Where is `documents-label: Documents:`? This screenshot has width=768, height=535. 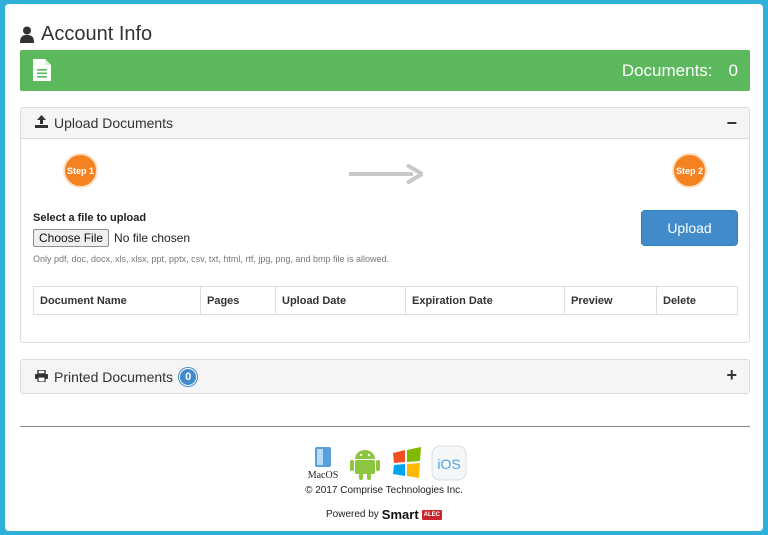
documents-label: Documents: is located at coordinates (667, 70).